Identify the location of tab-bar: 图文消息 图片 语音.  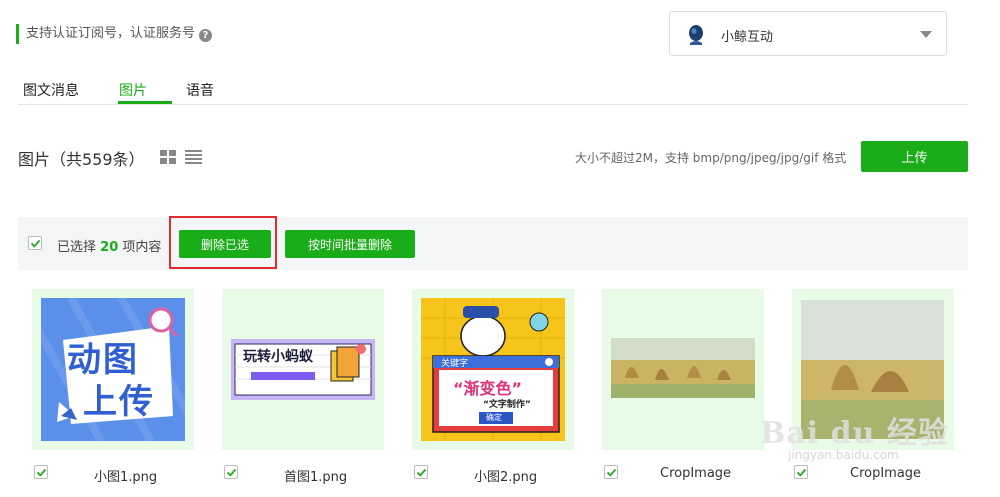
(493, 87).